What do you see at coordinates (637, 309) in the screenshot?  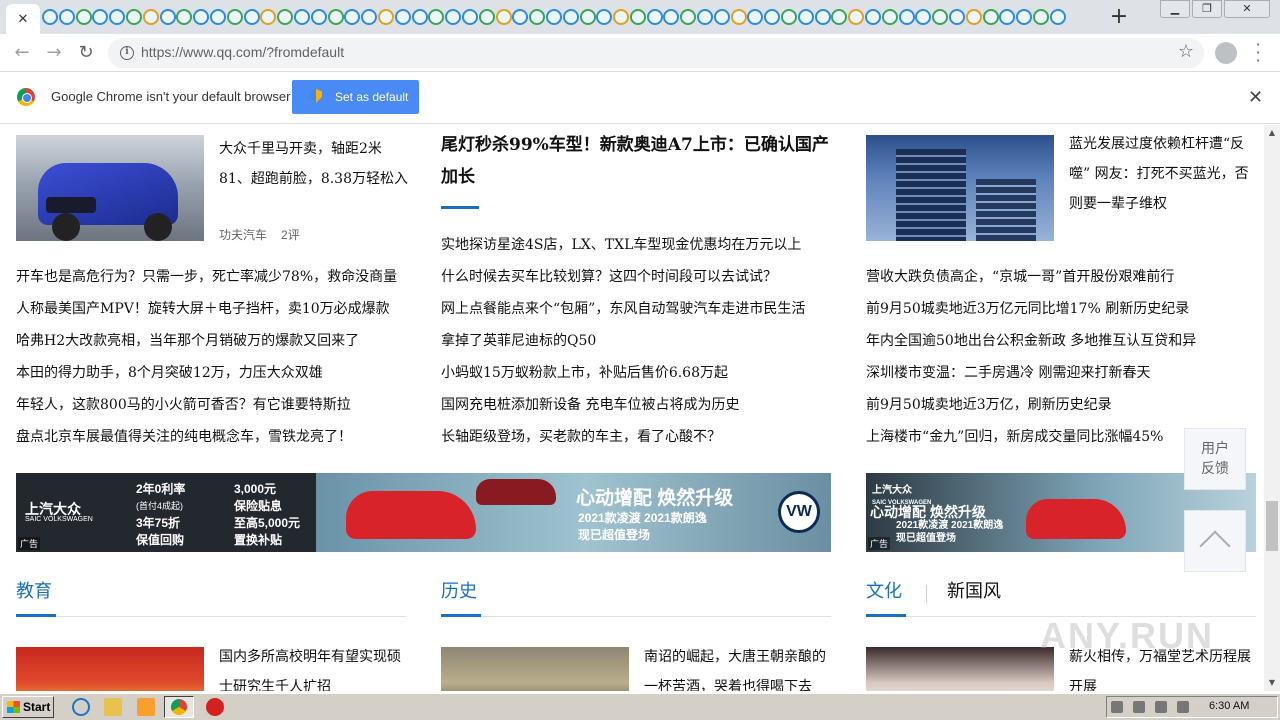 I see `news-item: 网上点餐能点来个“包厢”，东风自动驾驶汽车走进市民生活` at bounding box center [637, 309].